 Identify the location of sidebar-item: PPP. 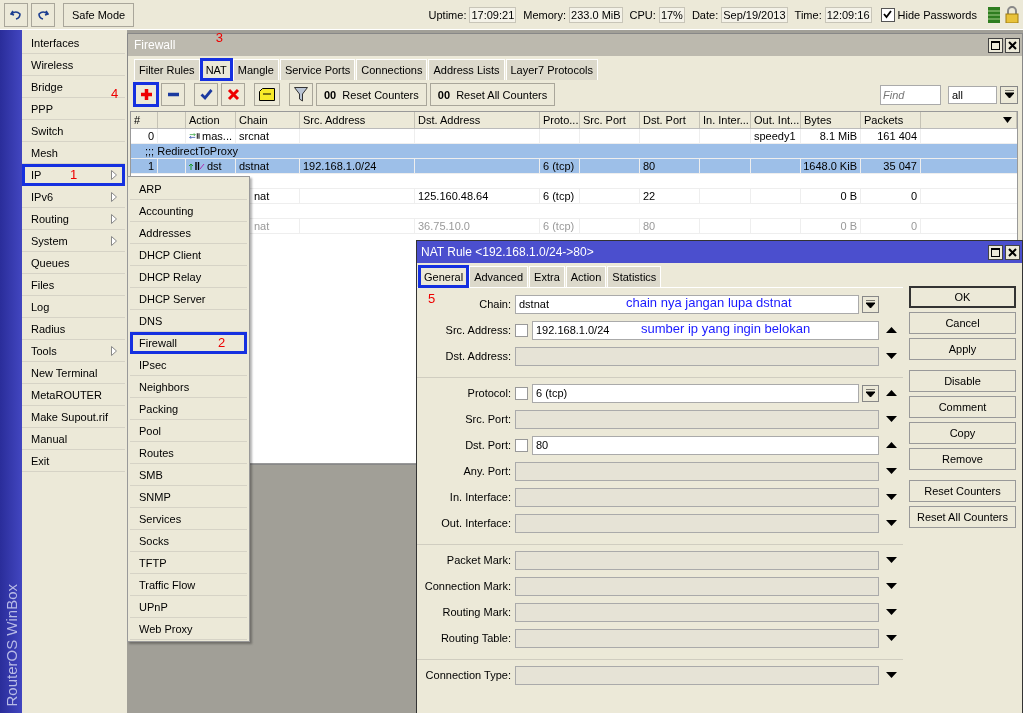
(73, 109).